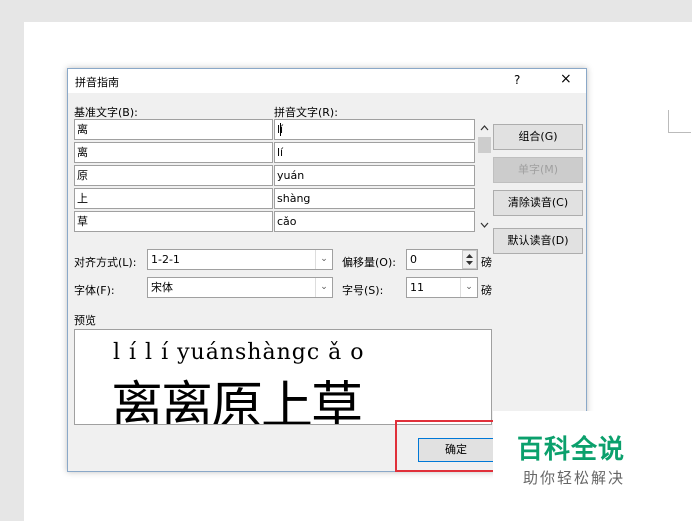 This screenshot has height=521, width=692. What do you see at coordinates (369, 262) in the screenshot?
I see `offset-label: 偏移量(O):` at bounding box center [369, 262].